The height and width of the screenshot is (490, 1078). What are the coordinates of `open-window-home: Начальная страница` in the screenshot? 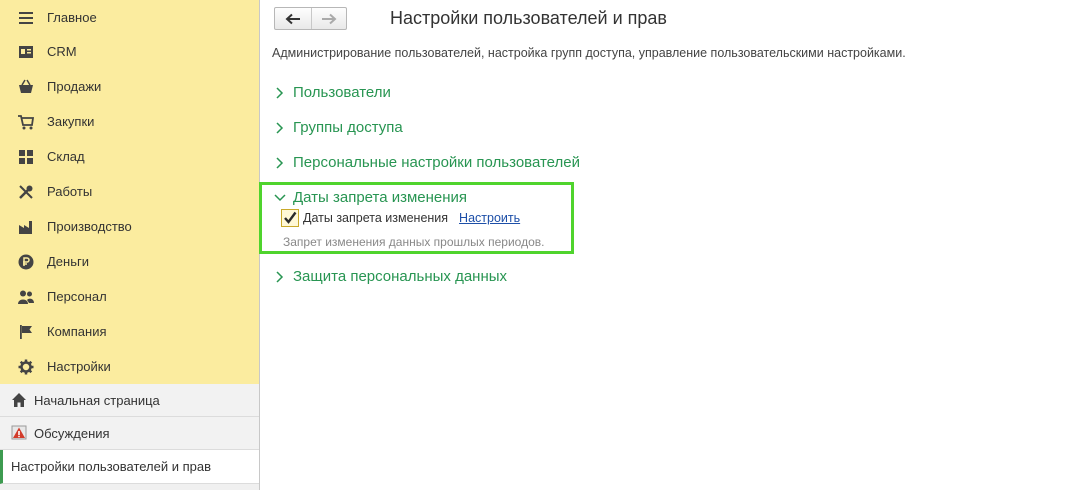 It's located at (129, 400).